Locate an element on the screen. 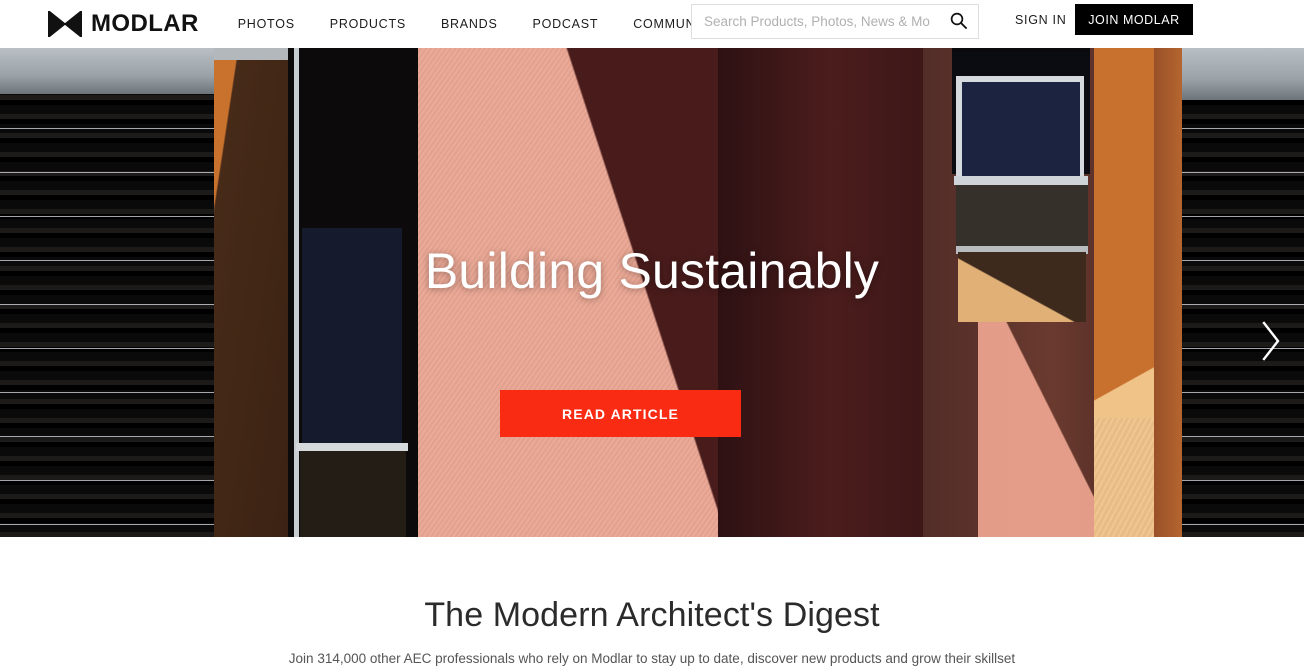 This screenshot has width=1304, height=669. nav-item-products: PRODUCTS is located at coordinates (368, 24).